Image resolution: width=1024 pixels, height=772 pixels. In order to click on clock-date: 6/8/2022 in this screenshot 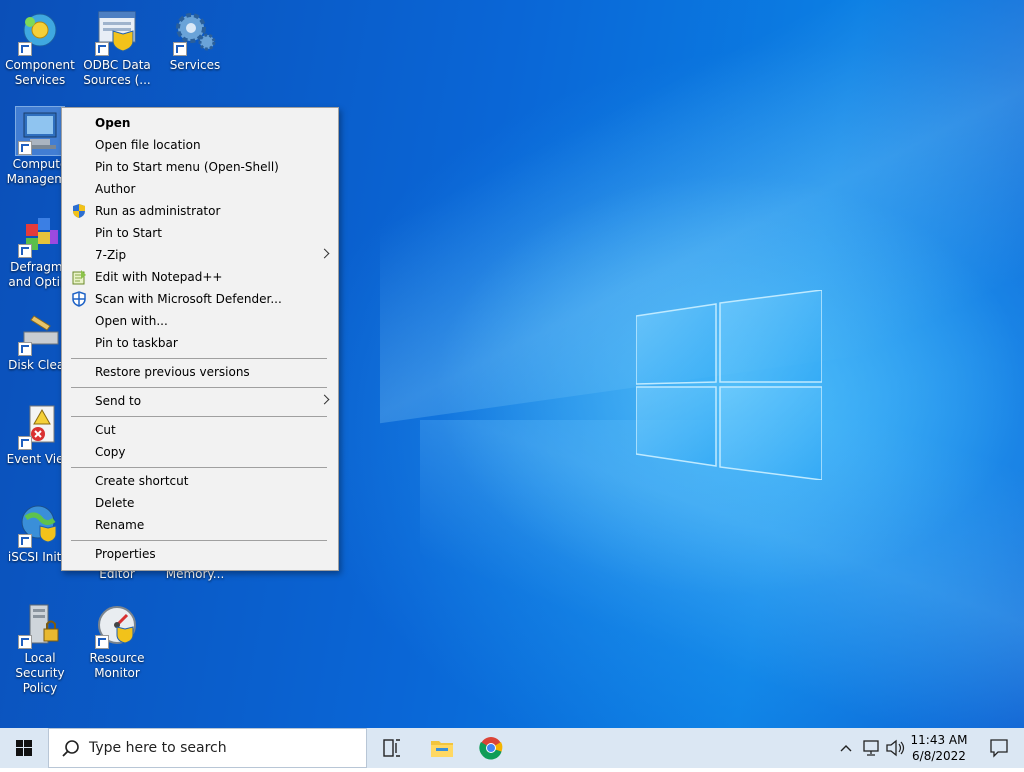, I will do `click(939, 756)`.